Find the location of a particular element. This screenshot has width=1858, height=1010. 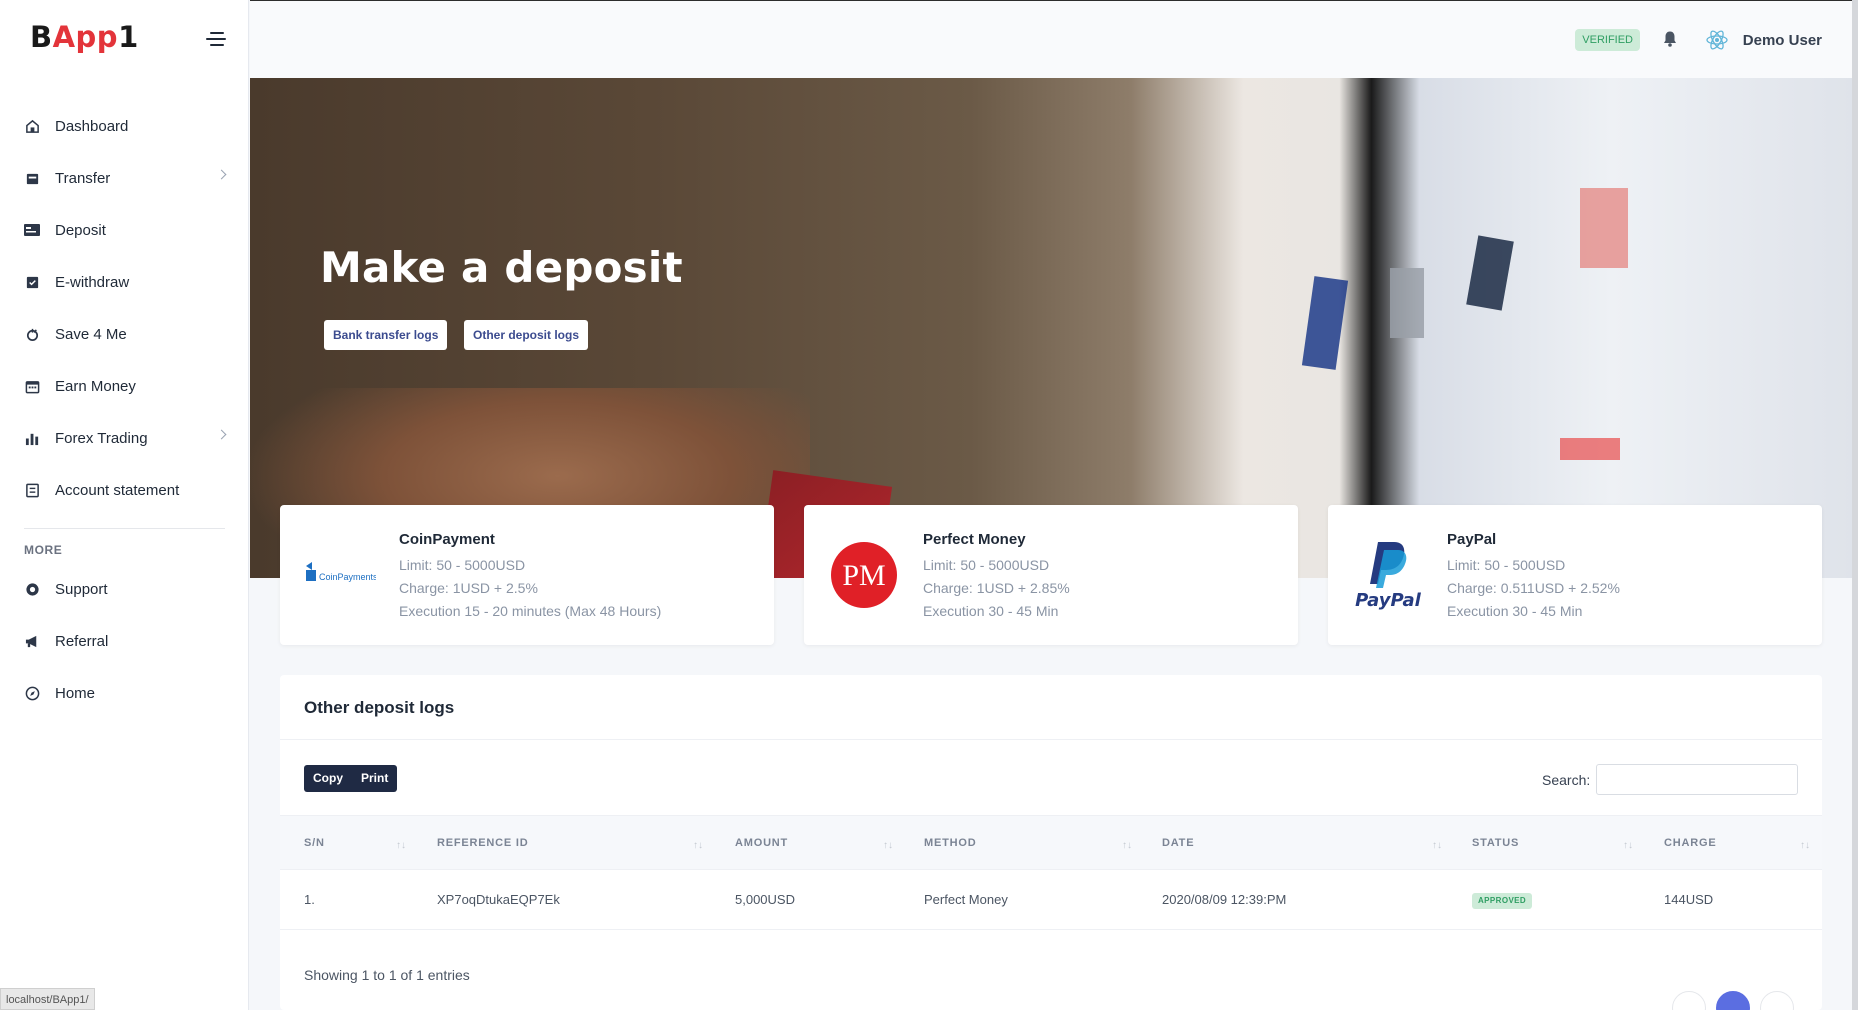

cell-method: Perfect Money is located at coordinates (966, 899).